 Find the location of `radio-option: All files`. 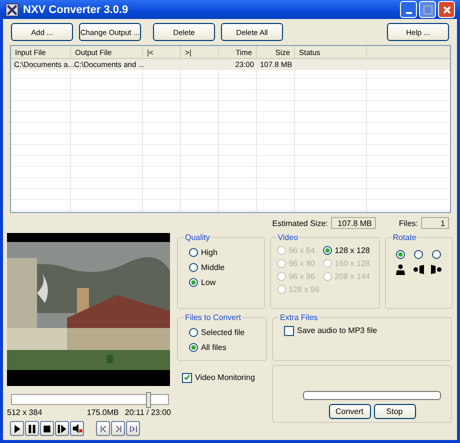

radio-option: All files is located at coordinates (222, 347).